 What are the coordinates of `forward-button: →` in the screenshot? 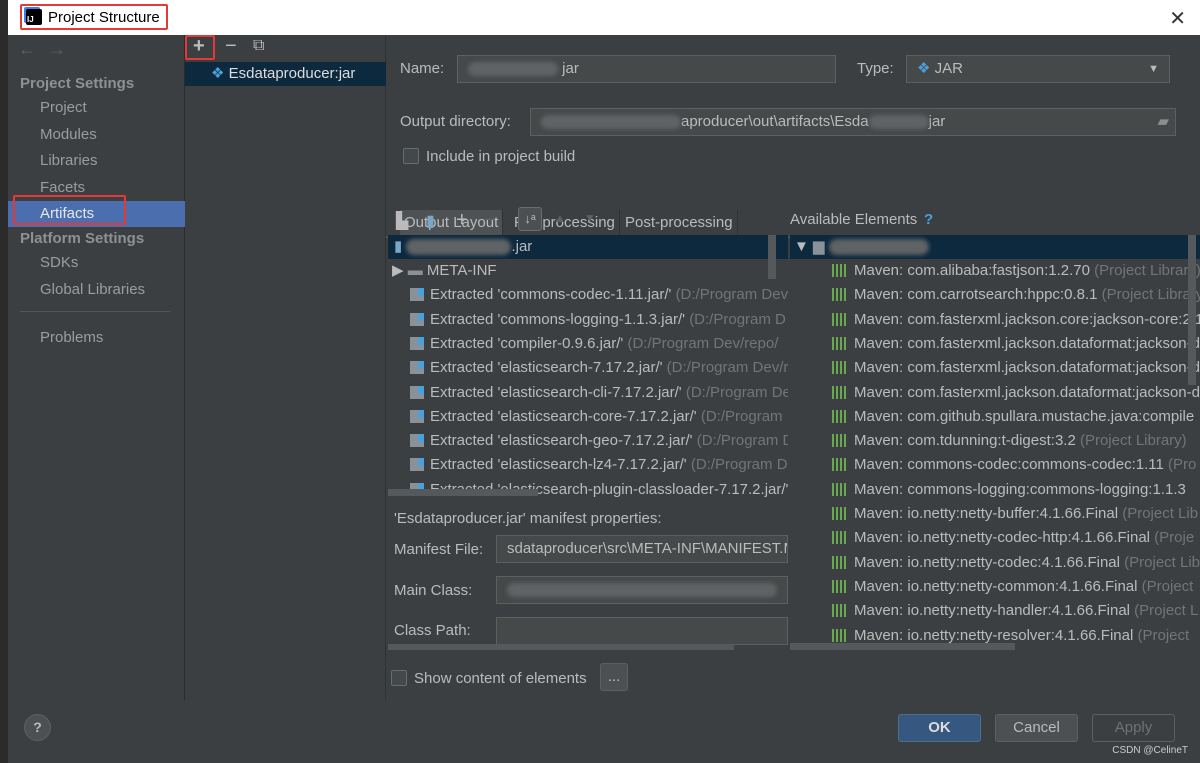 It's located at (57, 49).